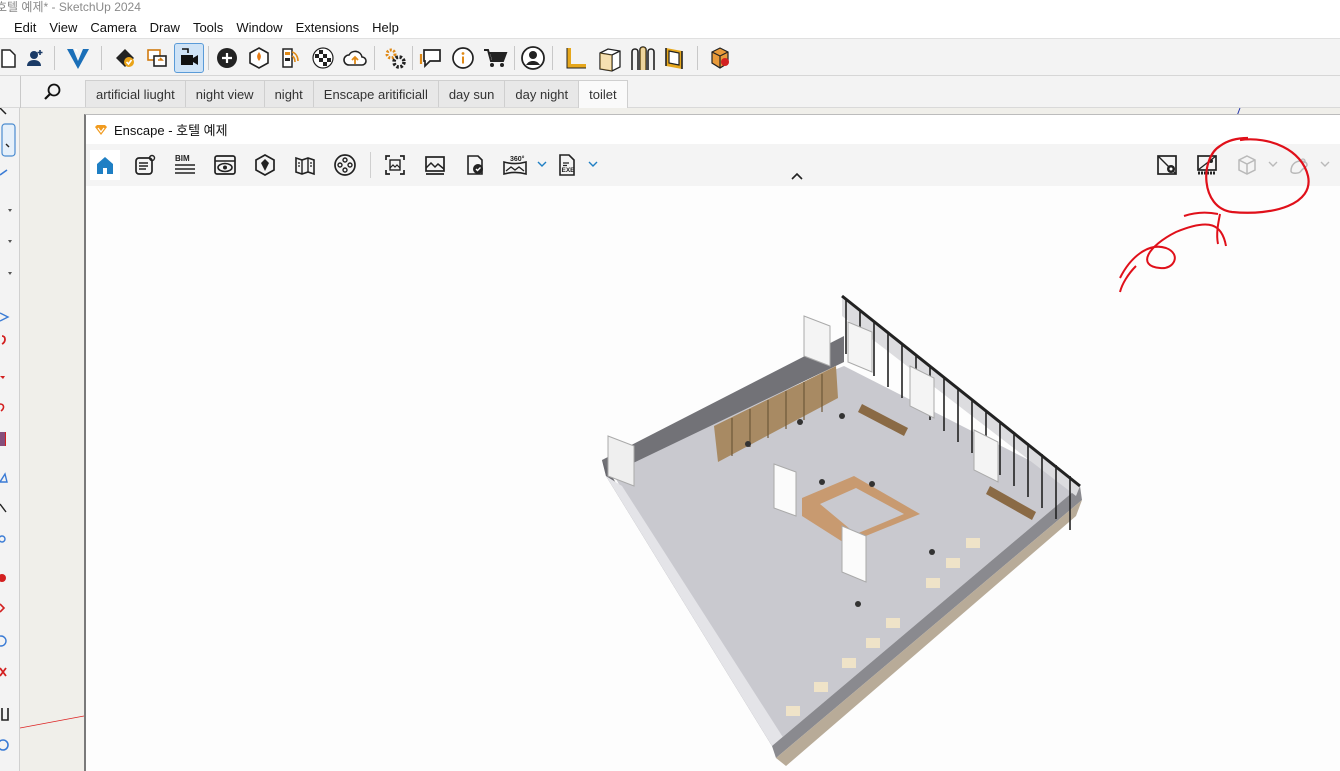 The height and width of the screenshot is (771, 1340). Describe the element at coordinates (182, 158) in the screenshot. I see `bim-label: BIM` at that location.